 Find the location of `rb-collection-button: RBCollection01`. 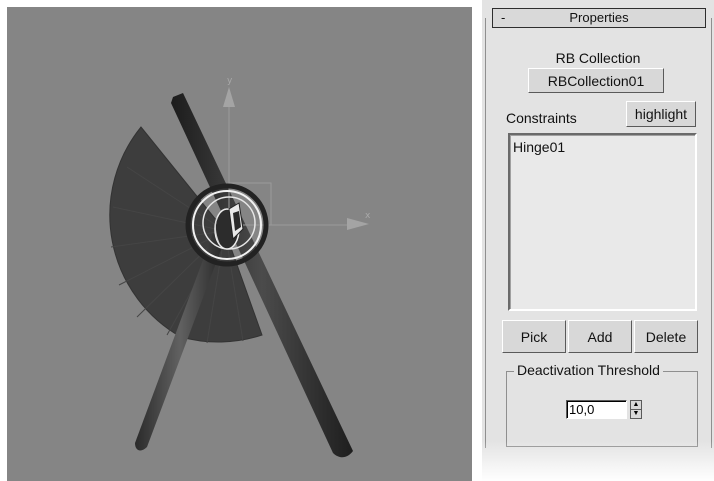

rb-collection-button: RBCollection01 is located at coordinates (596, 80).